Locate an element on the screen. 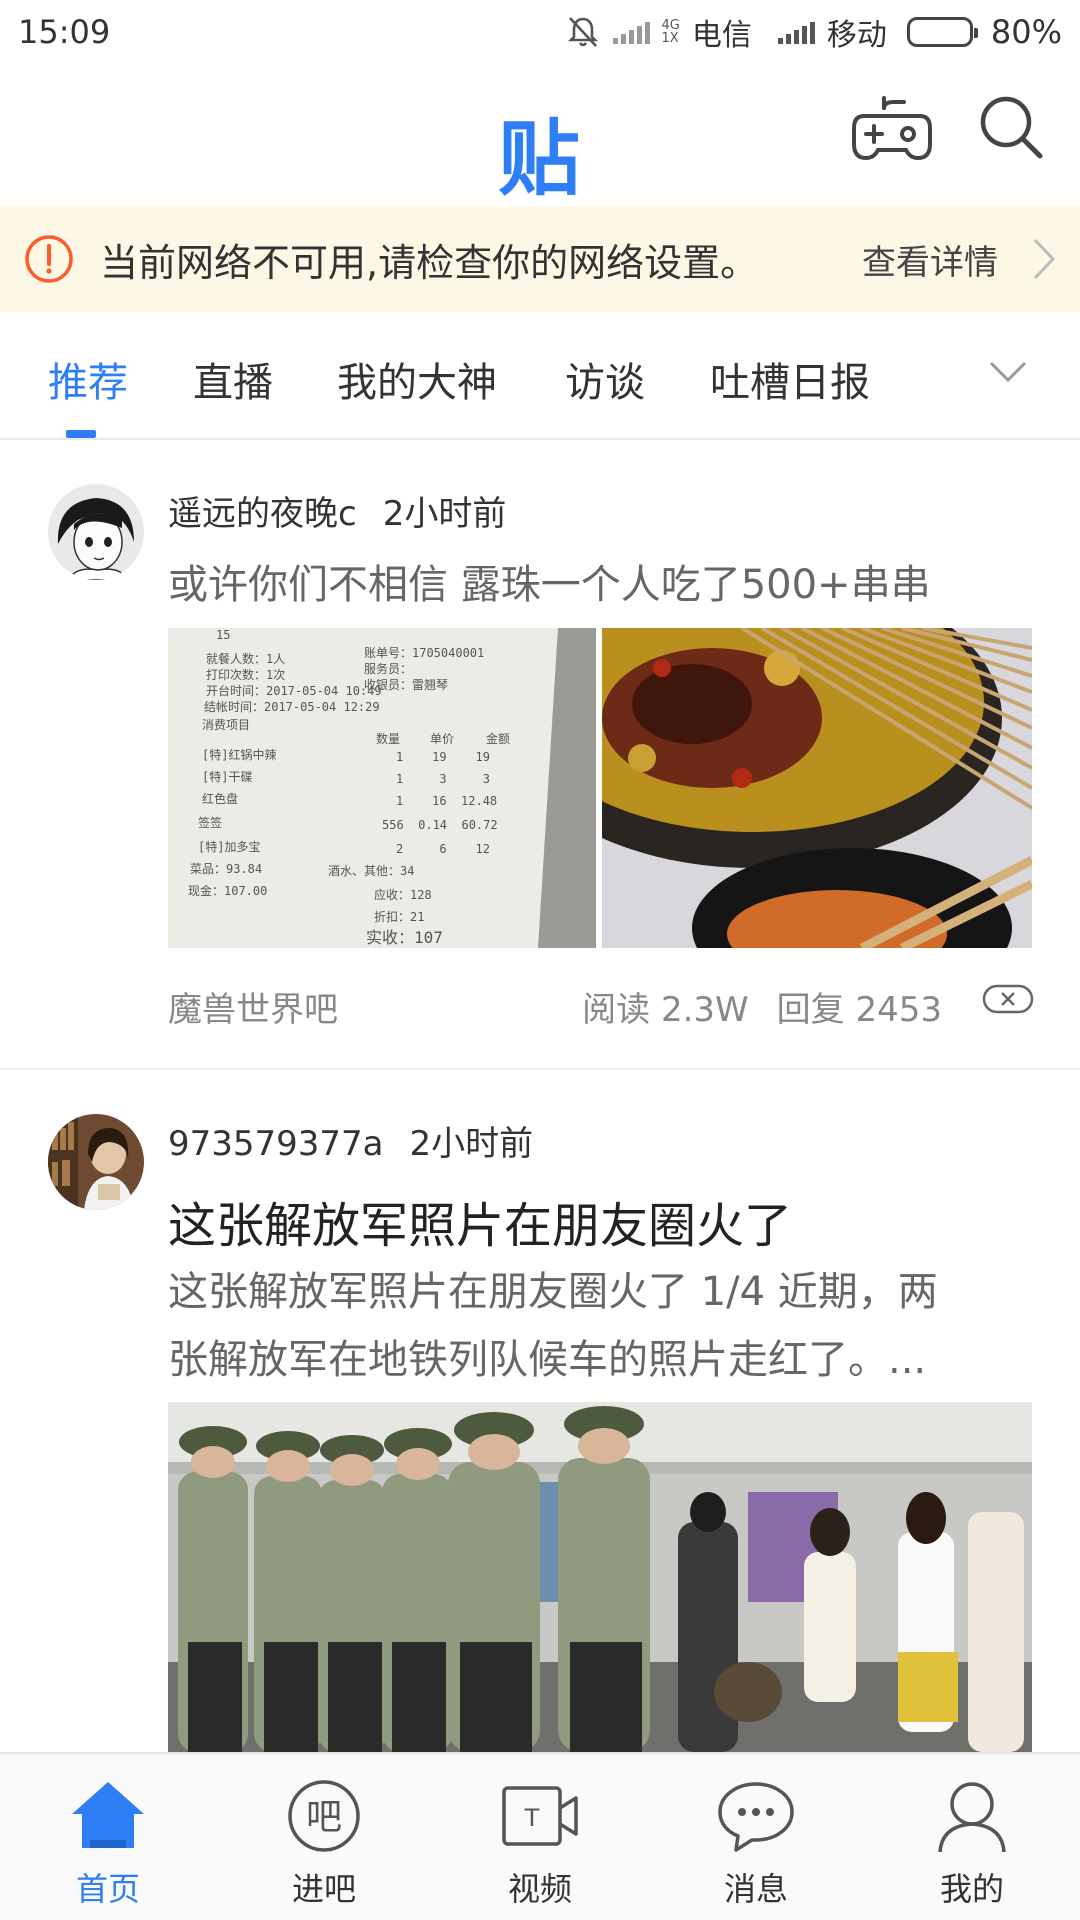  bottom-navigation: 首页 吧 进吧 T 视频 消息 我的 is located at coordinates (540, 1836).